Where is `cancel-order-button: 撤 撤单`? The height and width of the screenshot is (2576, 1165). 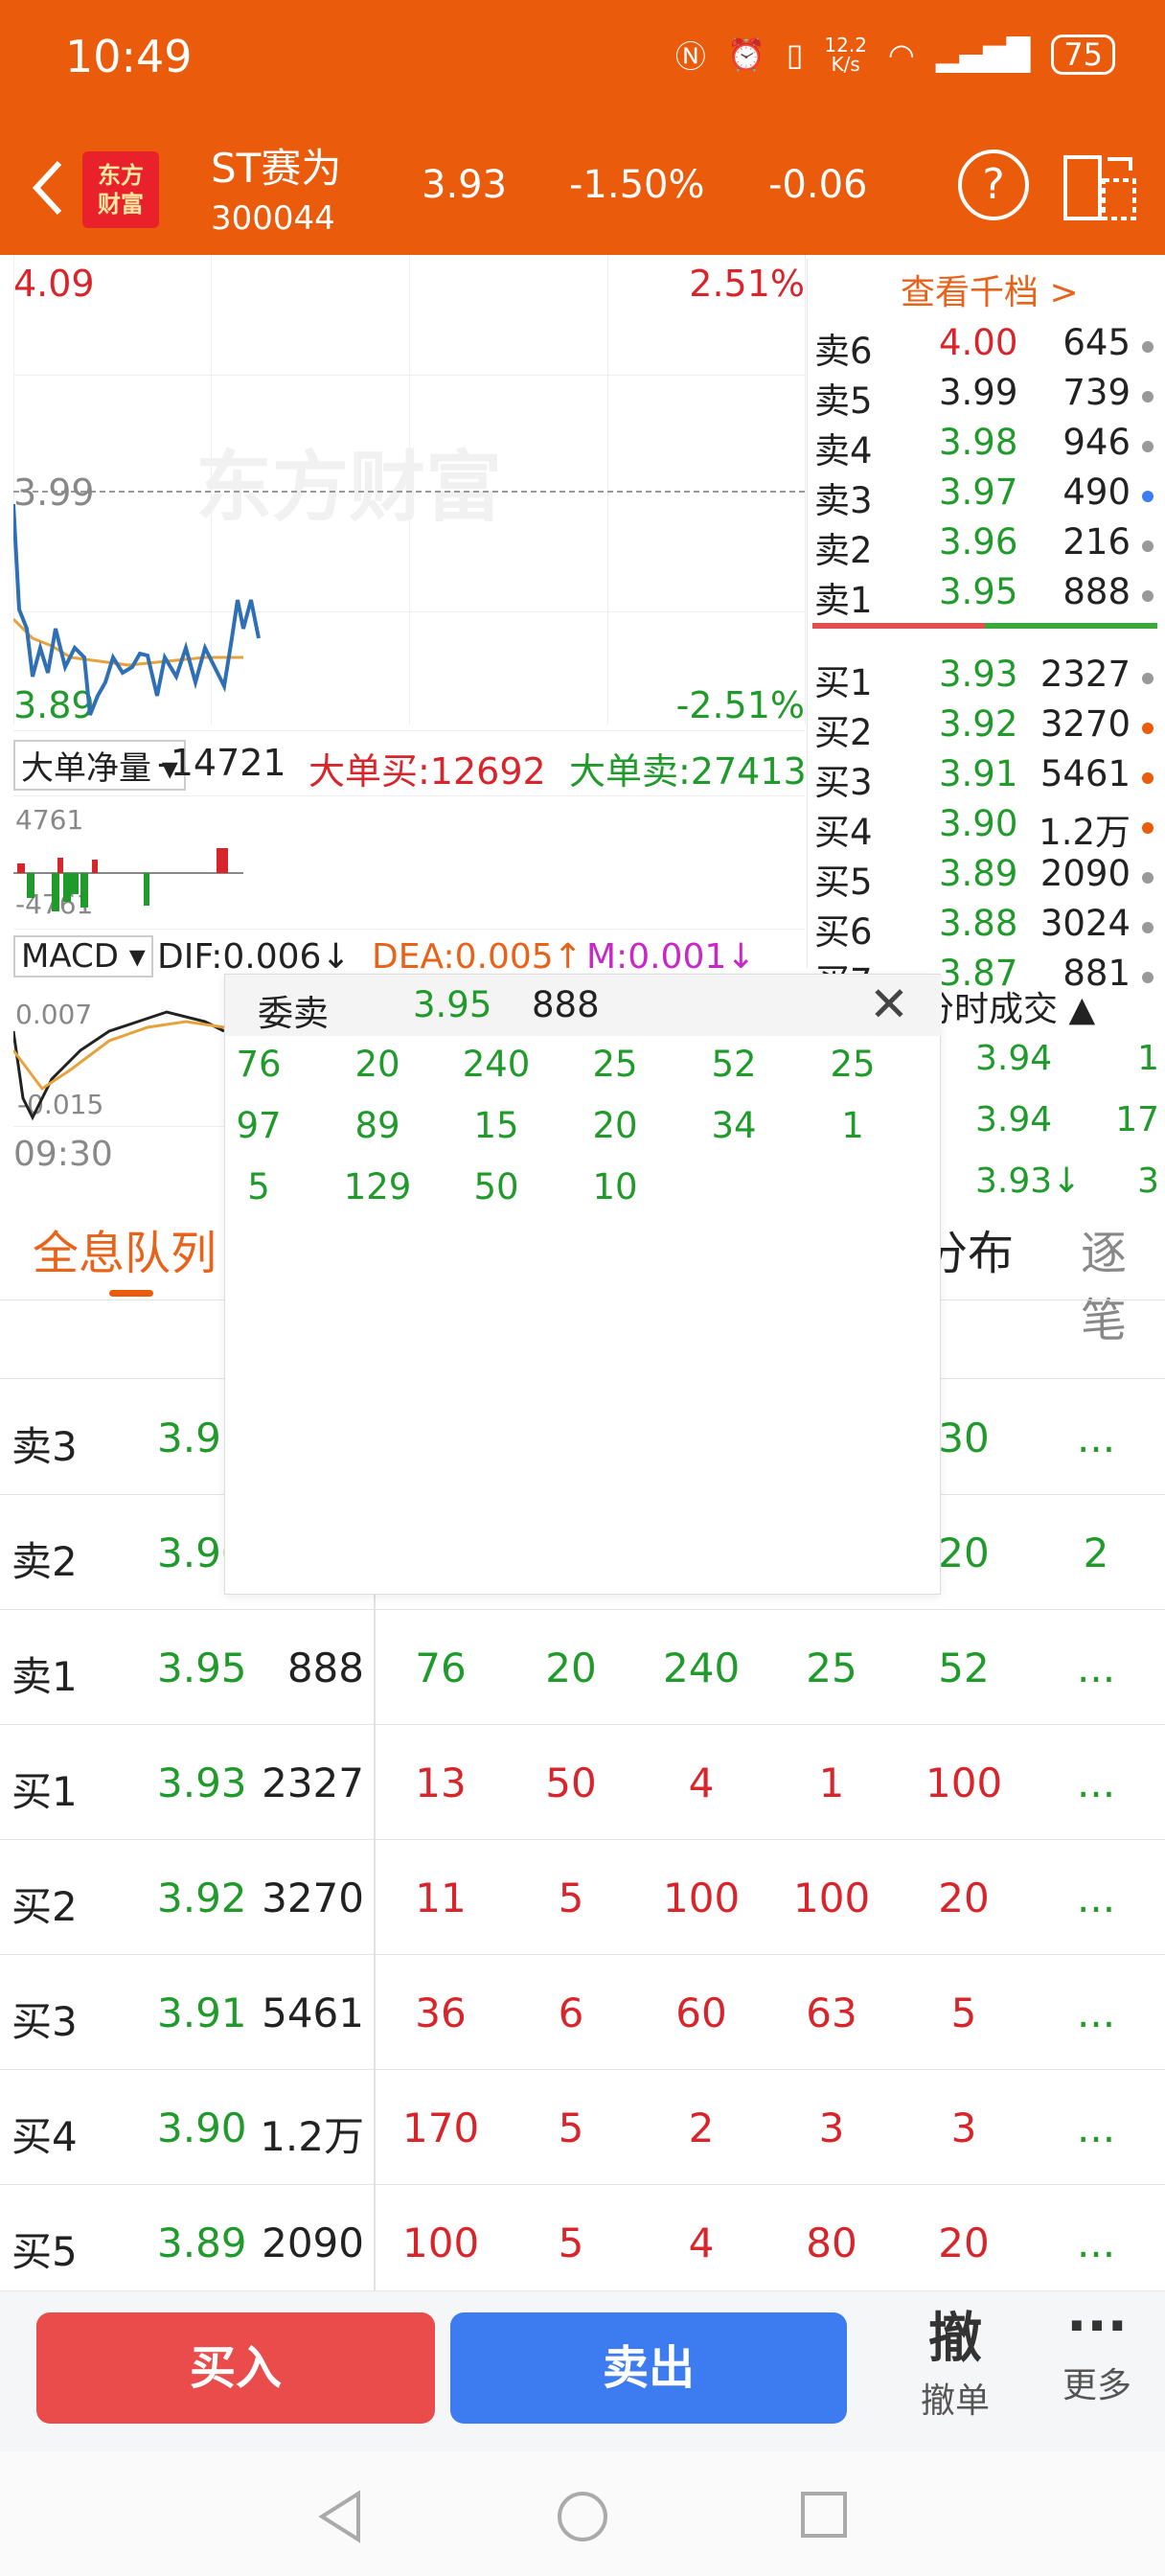 cancel-order-button: 撤 撤单 is located at coordinates (955, 2359).